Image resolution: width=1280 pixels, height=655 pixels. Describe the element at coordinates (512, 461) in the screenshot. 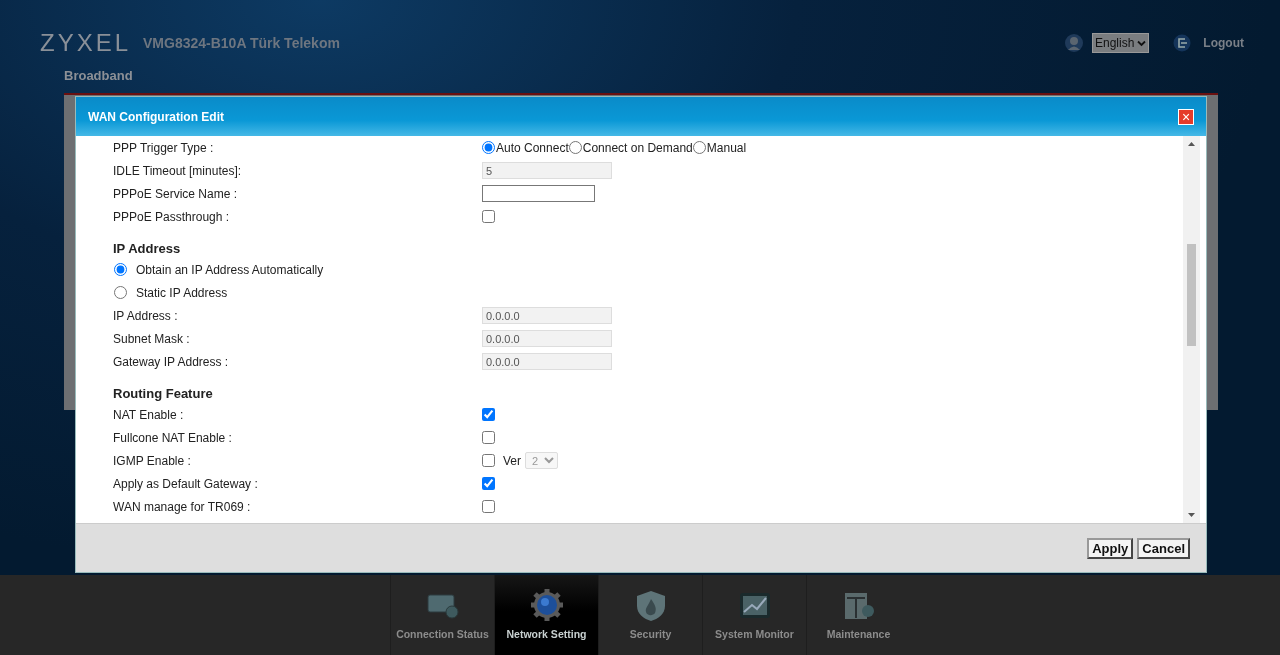

I see `select-label: Ver` at that location.